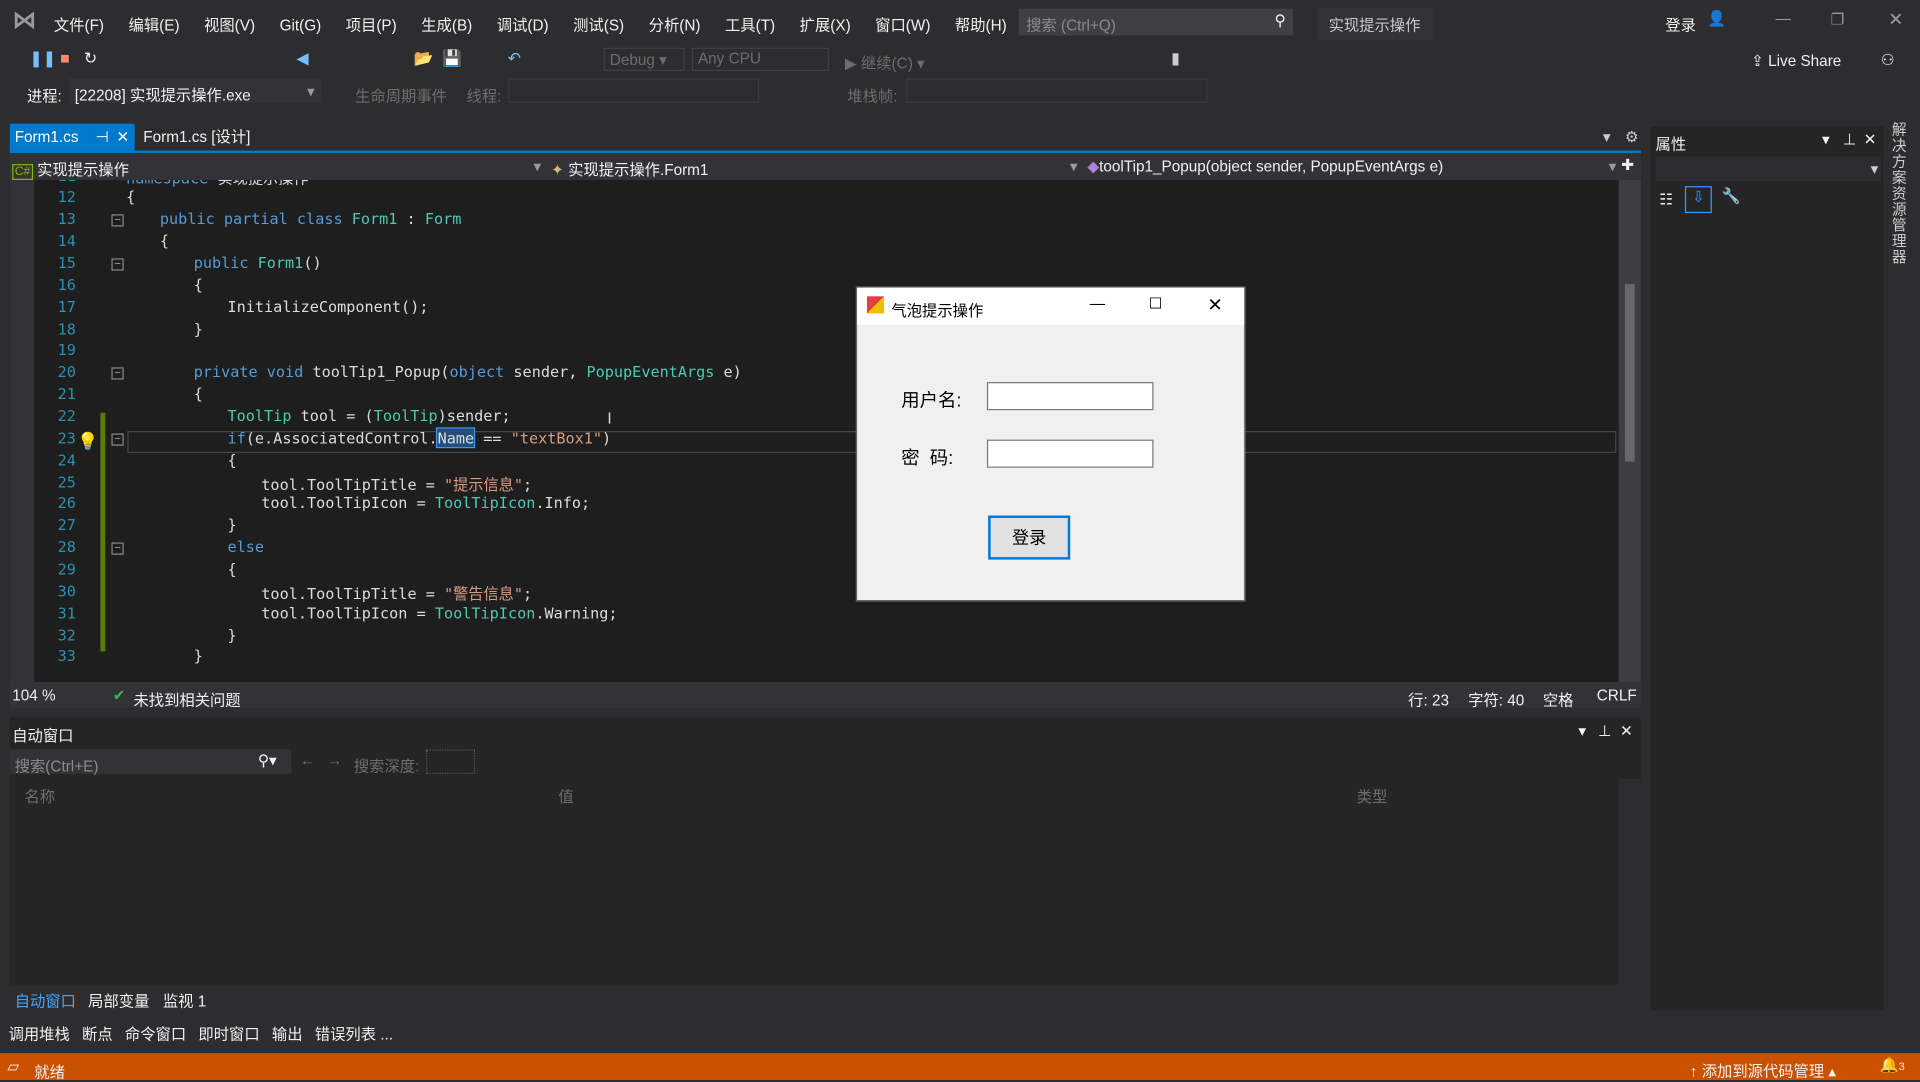 This screenshot has width=1920, height=1082. What do you see at coordinates (369, 415) in the screenshot?
I see `code-line: ToolTip tool = (ToolTip)sender;` at bounding box center [369, 415].